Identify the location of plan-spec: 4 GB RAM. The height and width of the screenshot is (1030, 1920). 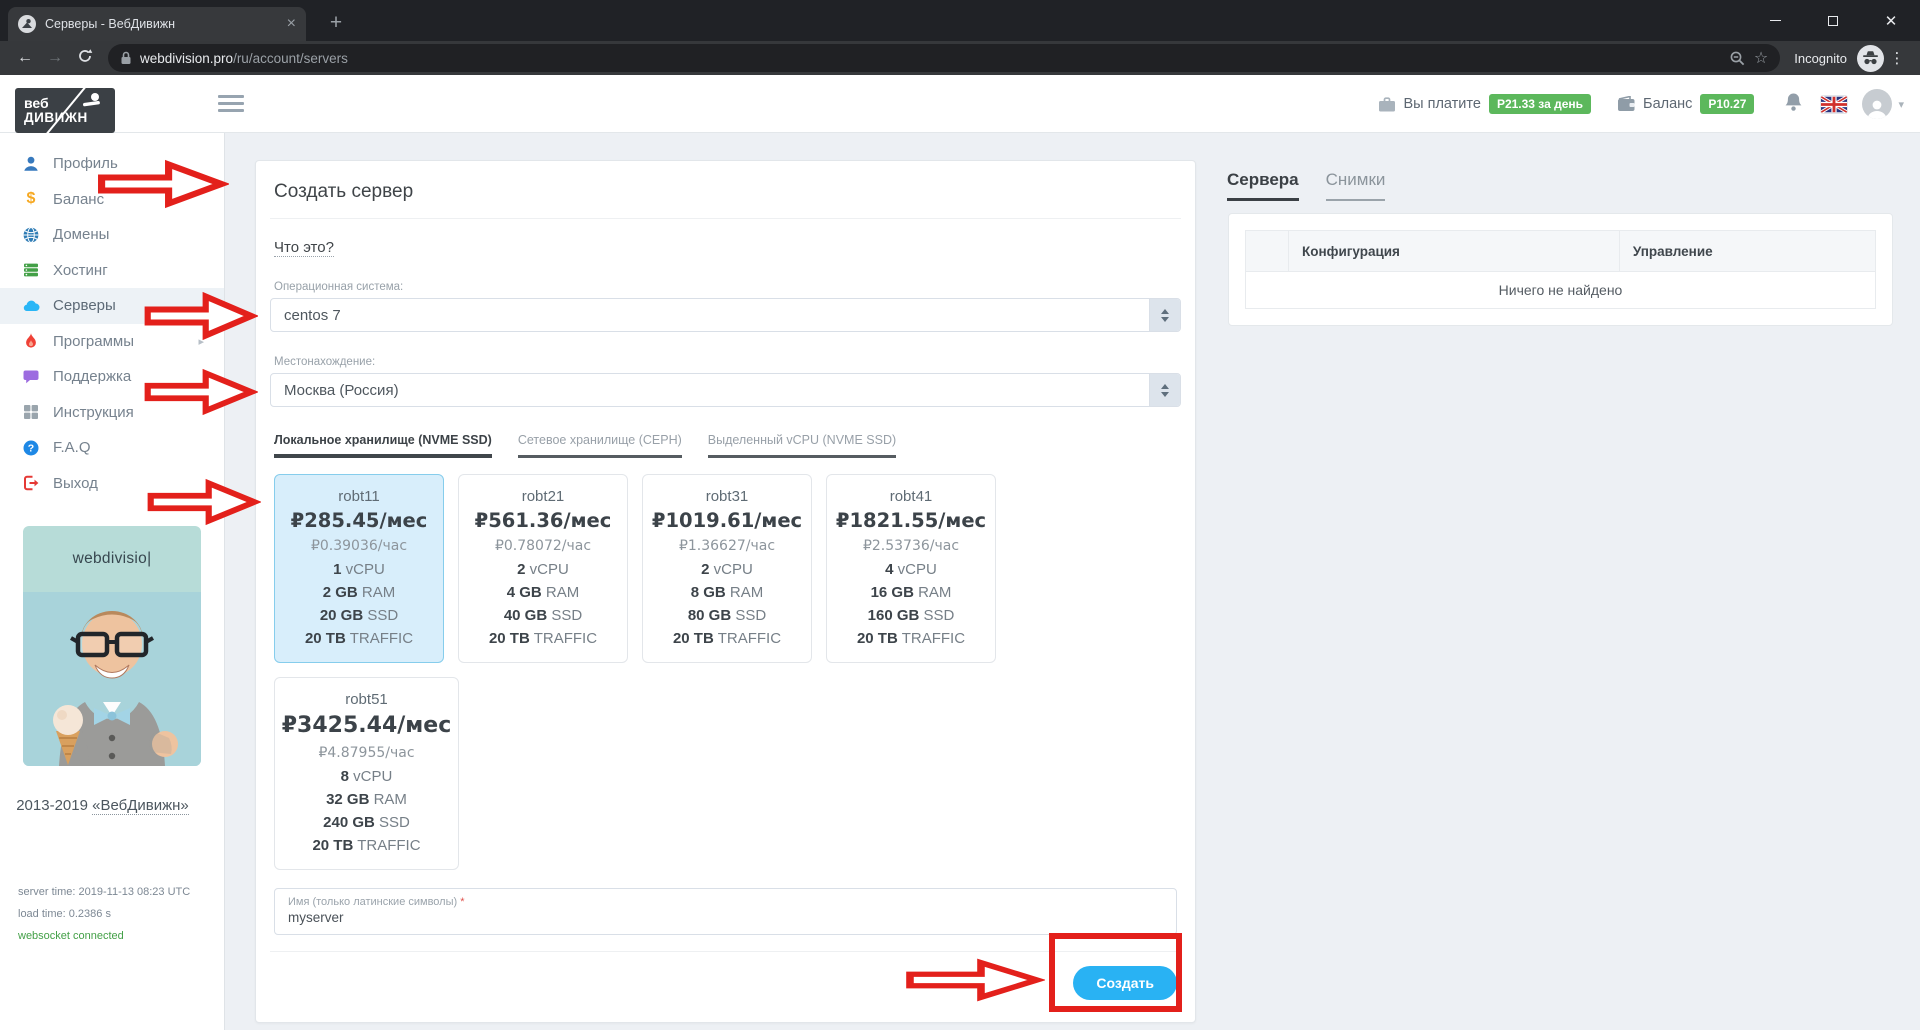
(543, 592).